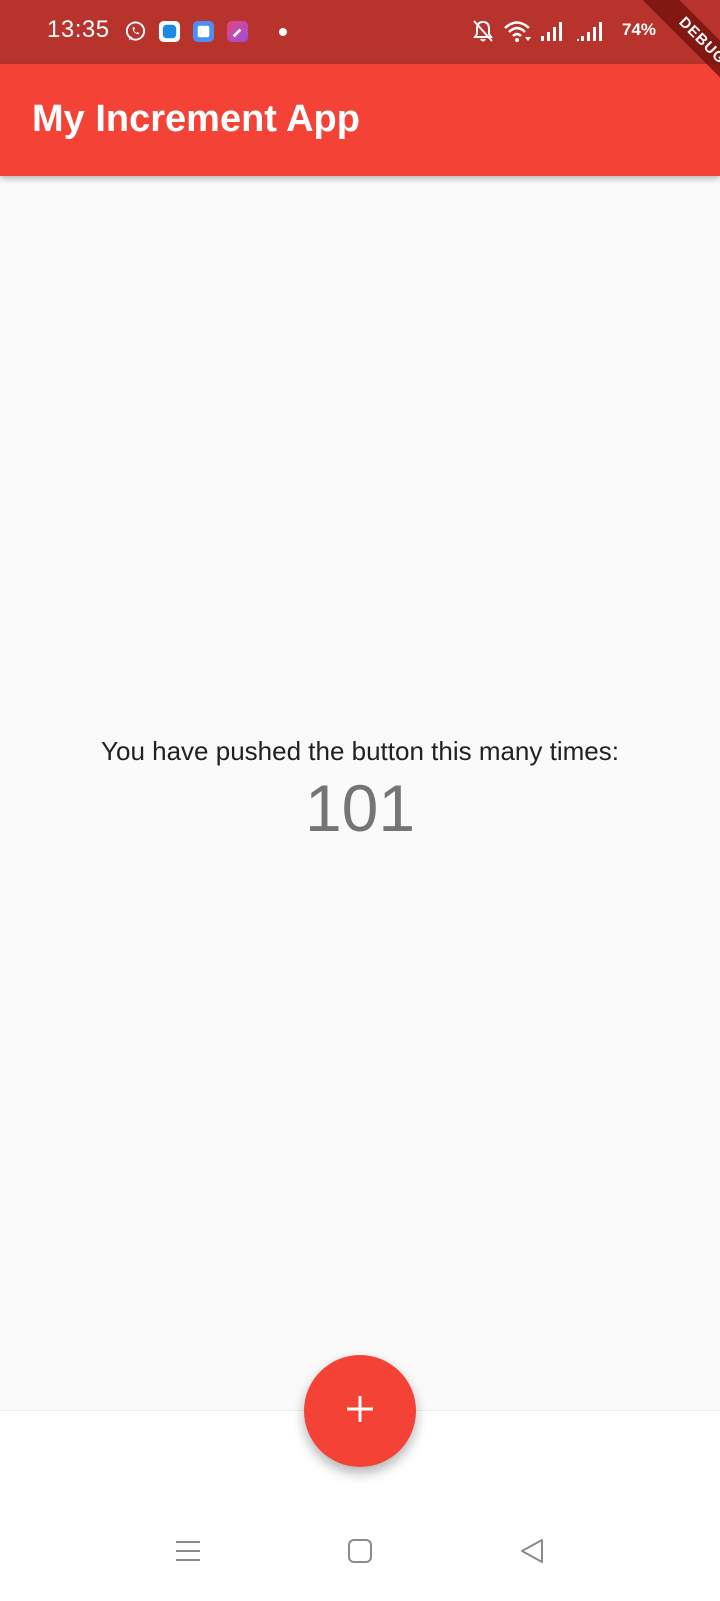 Image resolution: width=720 pixels, height=1601 pixels. I want to click on whatsapp-icon, so click(135, 31).